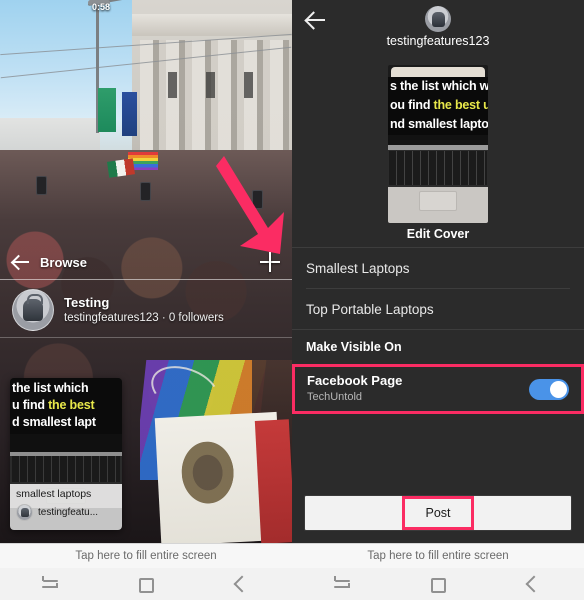  I want to click on edit-cover-button: Edit Cover, so click(438, 234).